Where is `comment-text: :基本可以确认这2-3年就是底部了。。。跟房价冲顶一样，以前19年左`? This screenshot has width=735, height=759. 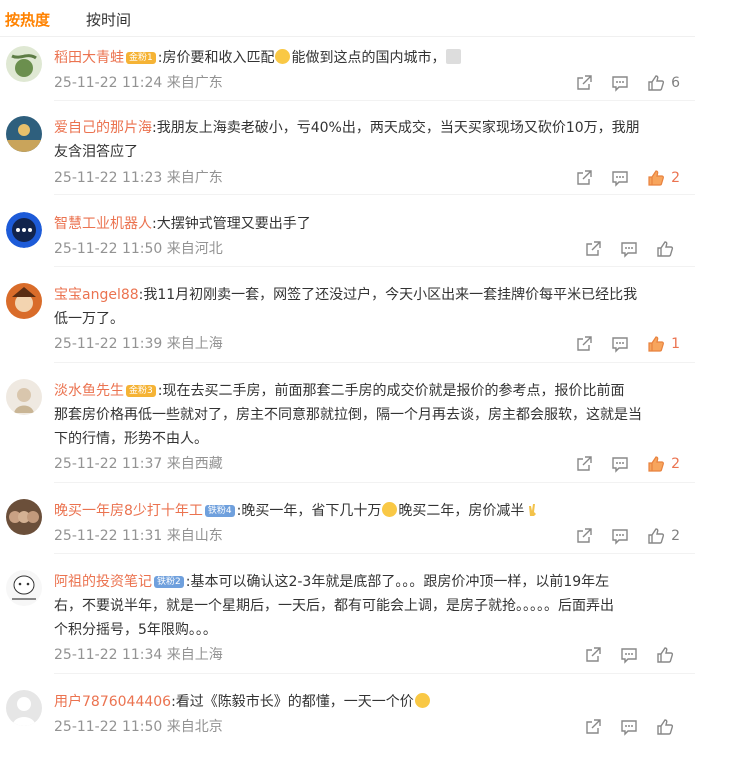 comment-text: :基本可以确认这2-3年就是底部了。。。跟房价冲顶一样，以前19年左 is located at coordinates (397, 582).